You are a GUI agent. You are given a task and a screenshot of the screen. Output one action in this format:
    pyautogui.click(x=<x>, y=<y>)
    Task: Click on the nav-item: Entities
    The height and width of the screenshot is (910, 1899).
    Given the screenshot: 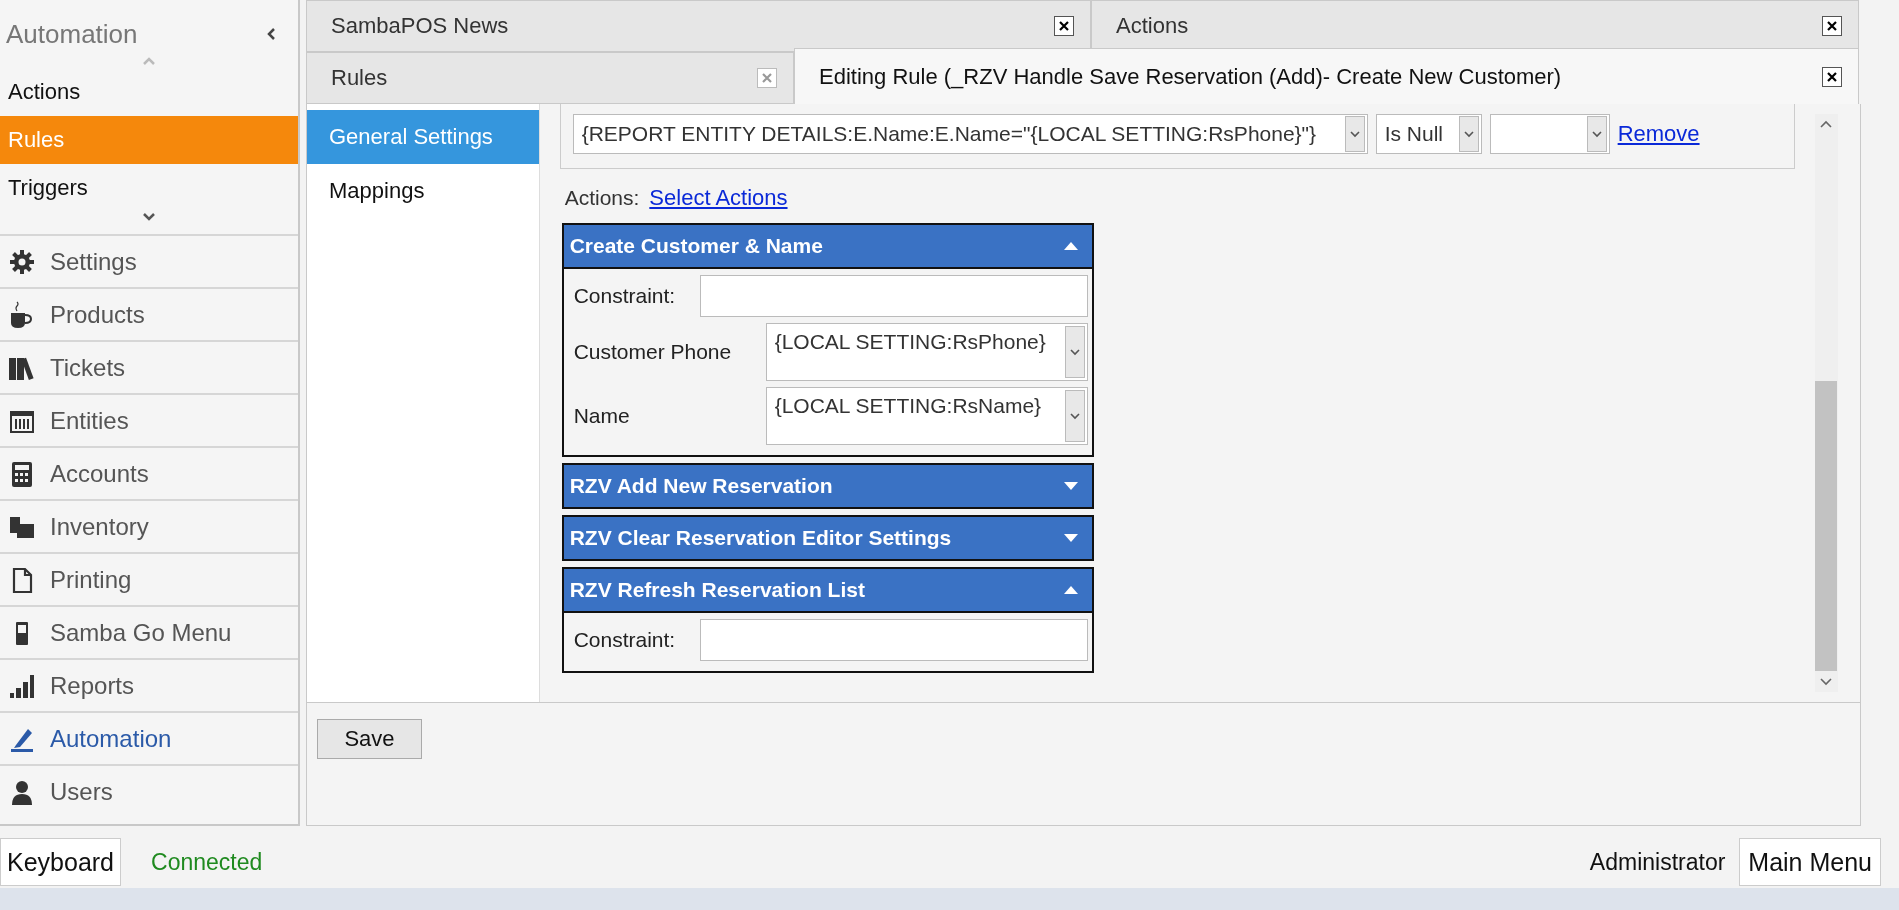 What is the action you would take?
    pyautogui.click(x=149, y=419)
    